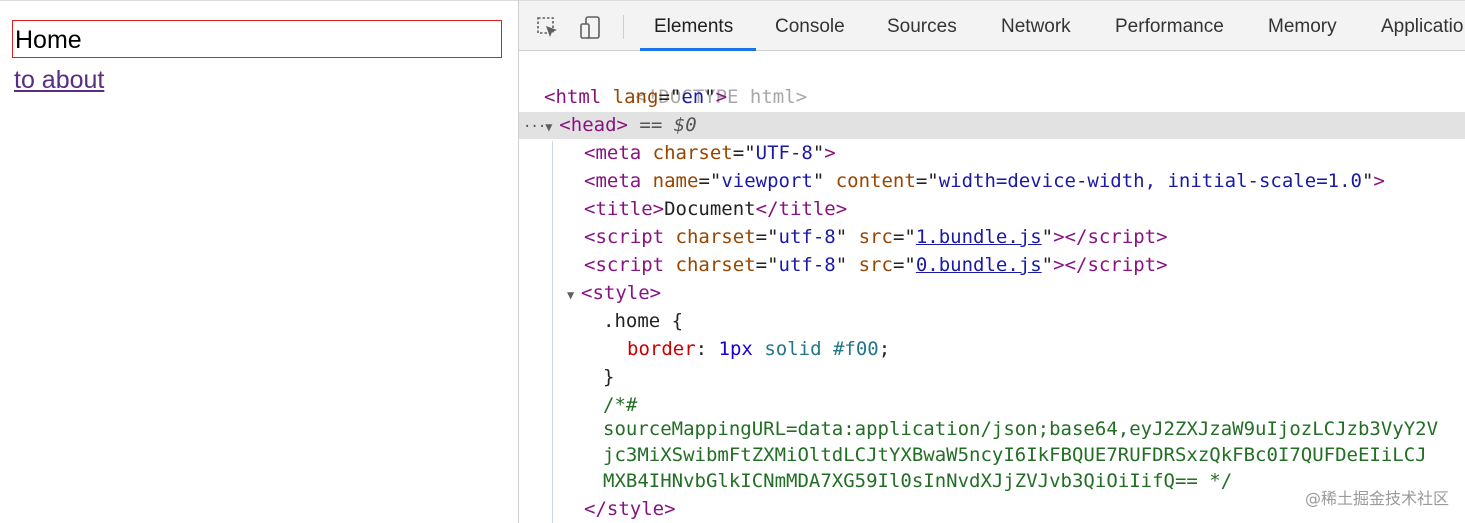 The height and width of the screenshot is (523, 1465). I want to click on comment-text: /*#, so click(620, 405).